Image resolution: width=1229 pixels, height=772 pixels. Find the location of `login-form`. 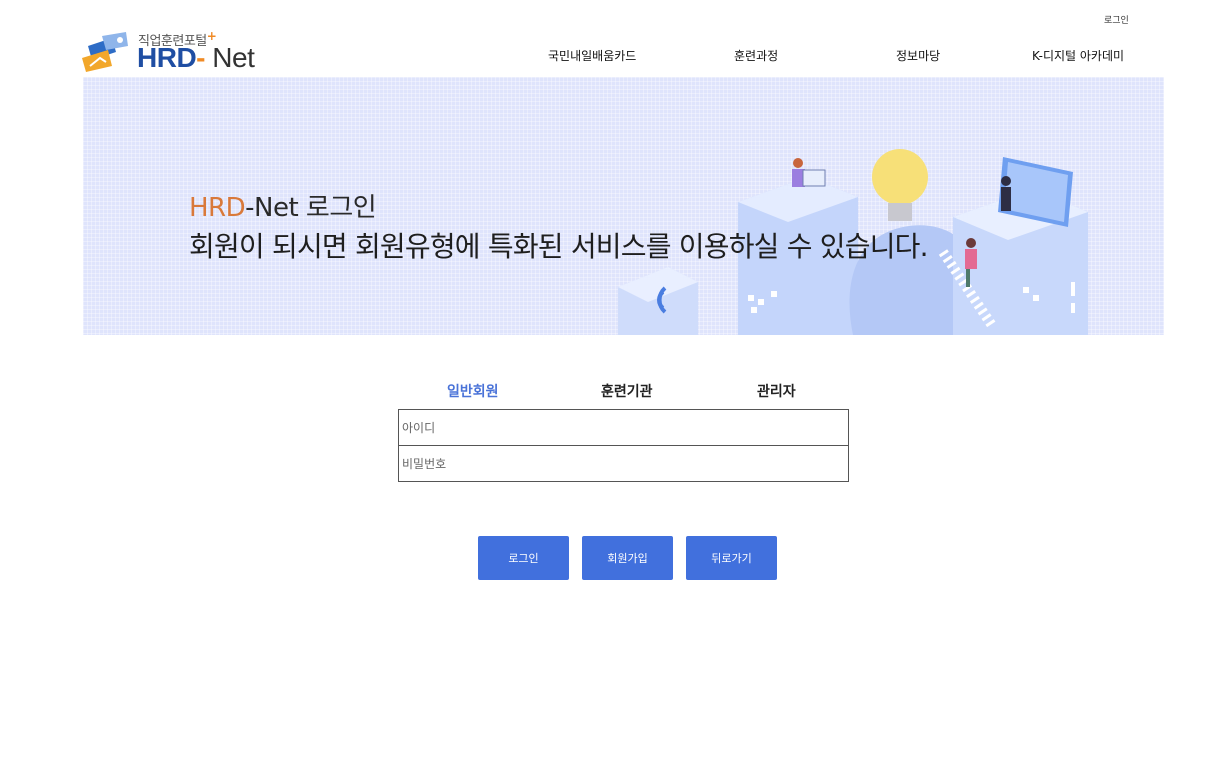

login-form is located at coordinates (623, 445).